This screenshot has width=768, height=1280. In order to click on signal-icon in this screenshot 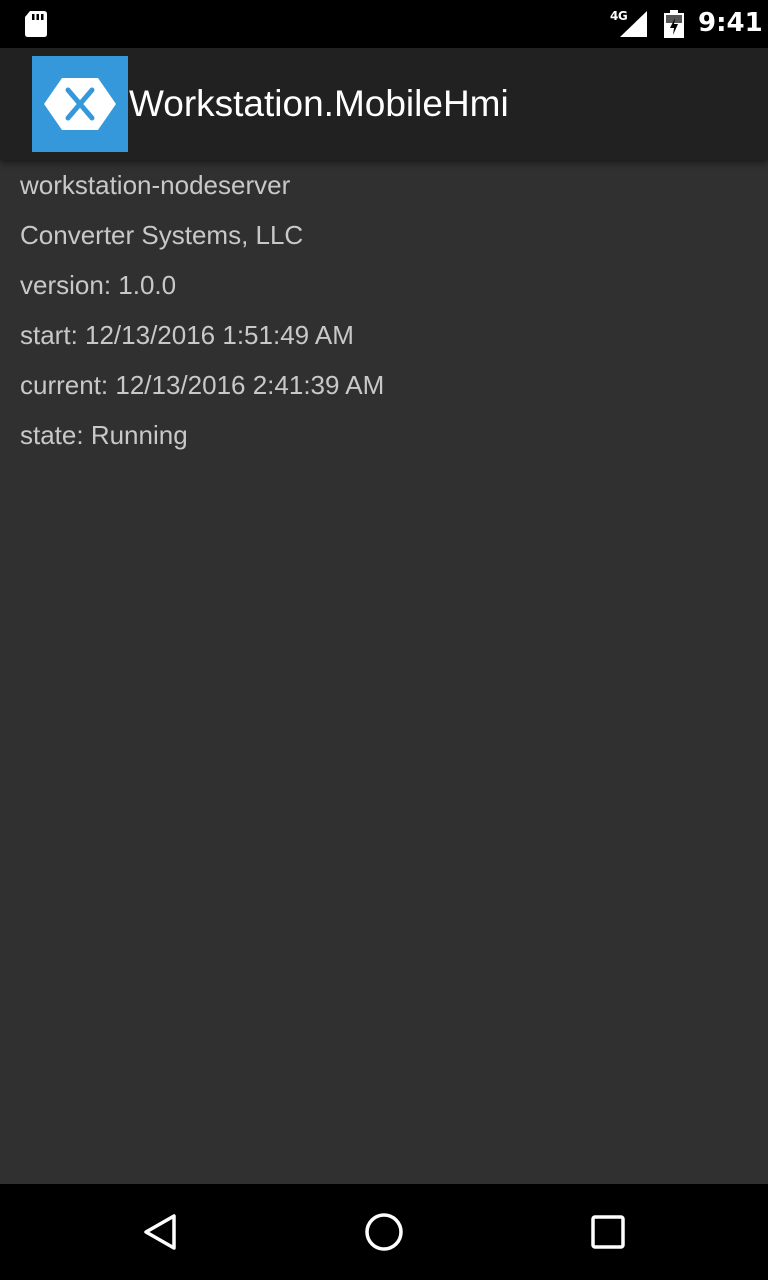, I will do `click(633, 24)`.